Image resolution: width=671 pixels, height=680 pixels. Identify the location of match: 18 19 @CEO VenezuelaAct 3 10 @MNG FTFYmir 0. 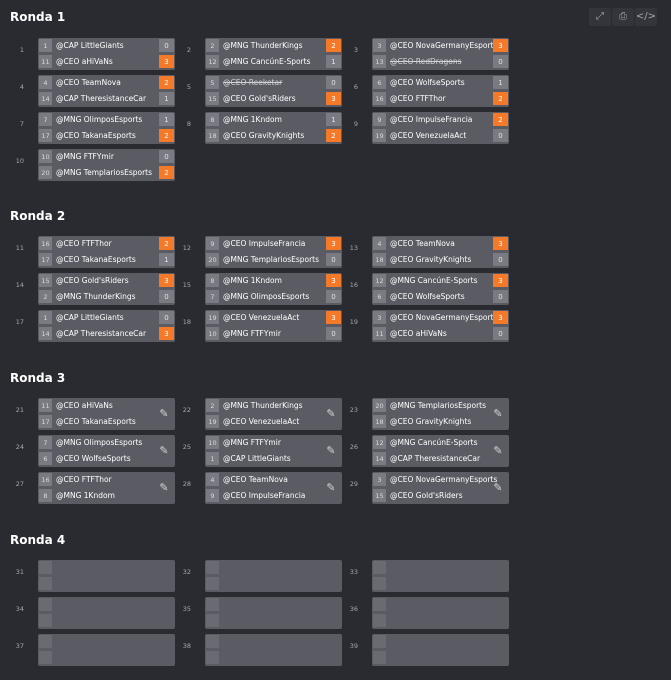
(262, 326).